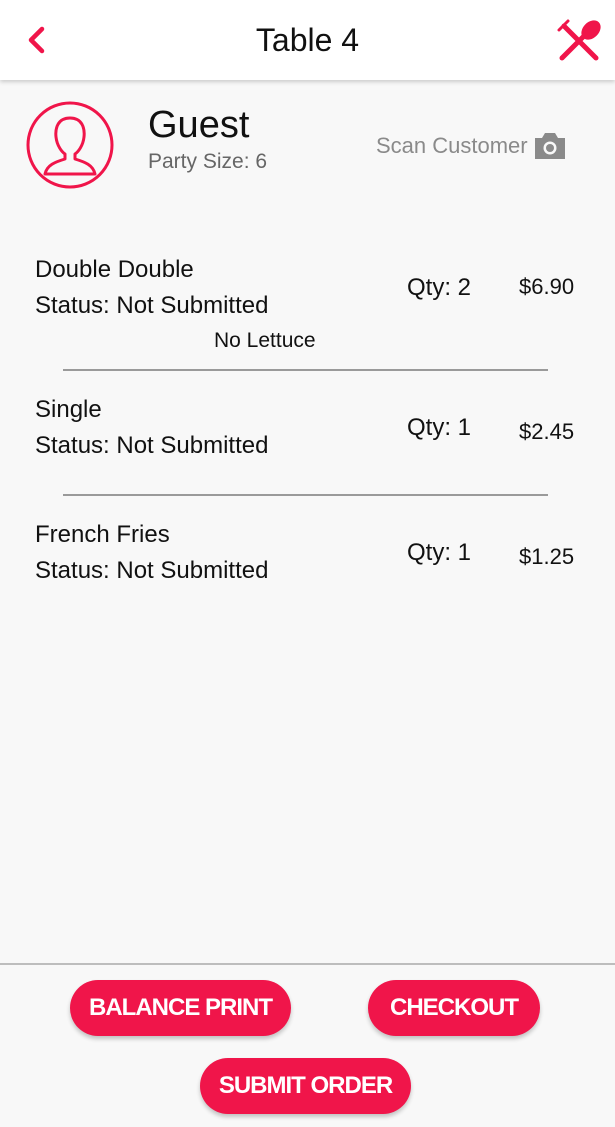 The image size is (615, 1127). I want to click on scan-customer-label: Scan Customer, so click(452, 145).